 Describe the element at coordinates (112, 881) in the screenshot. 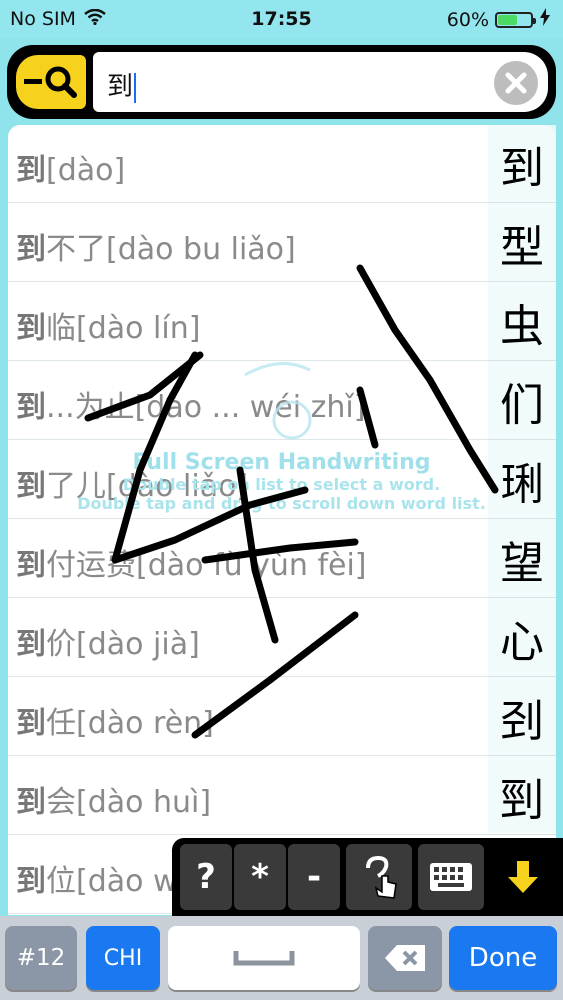

I see `list-item-reading: 位[dào w` at that location.